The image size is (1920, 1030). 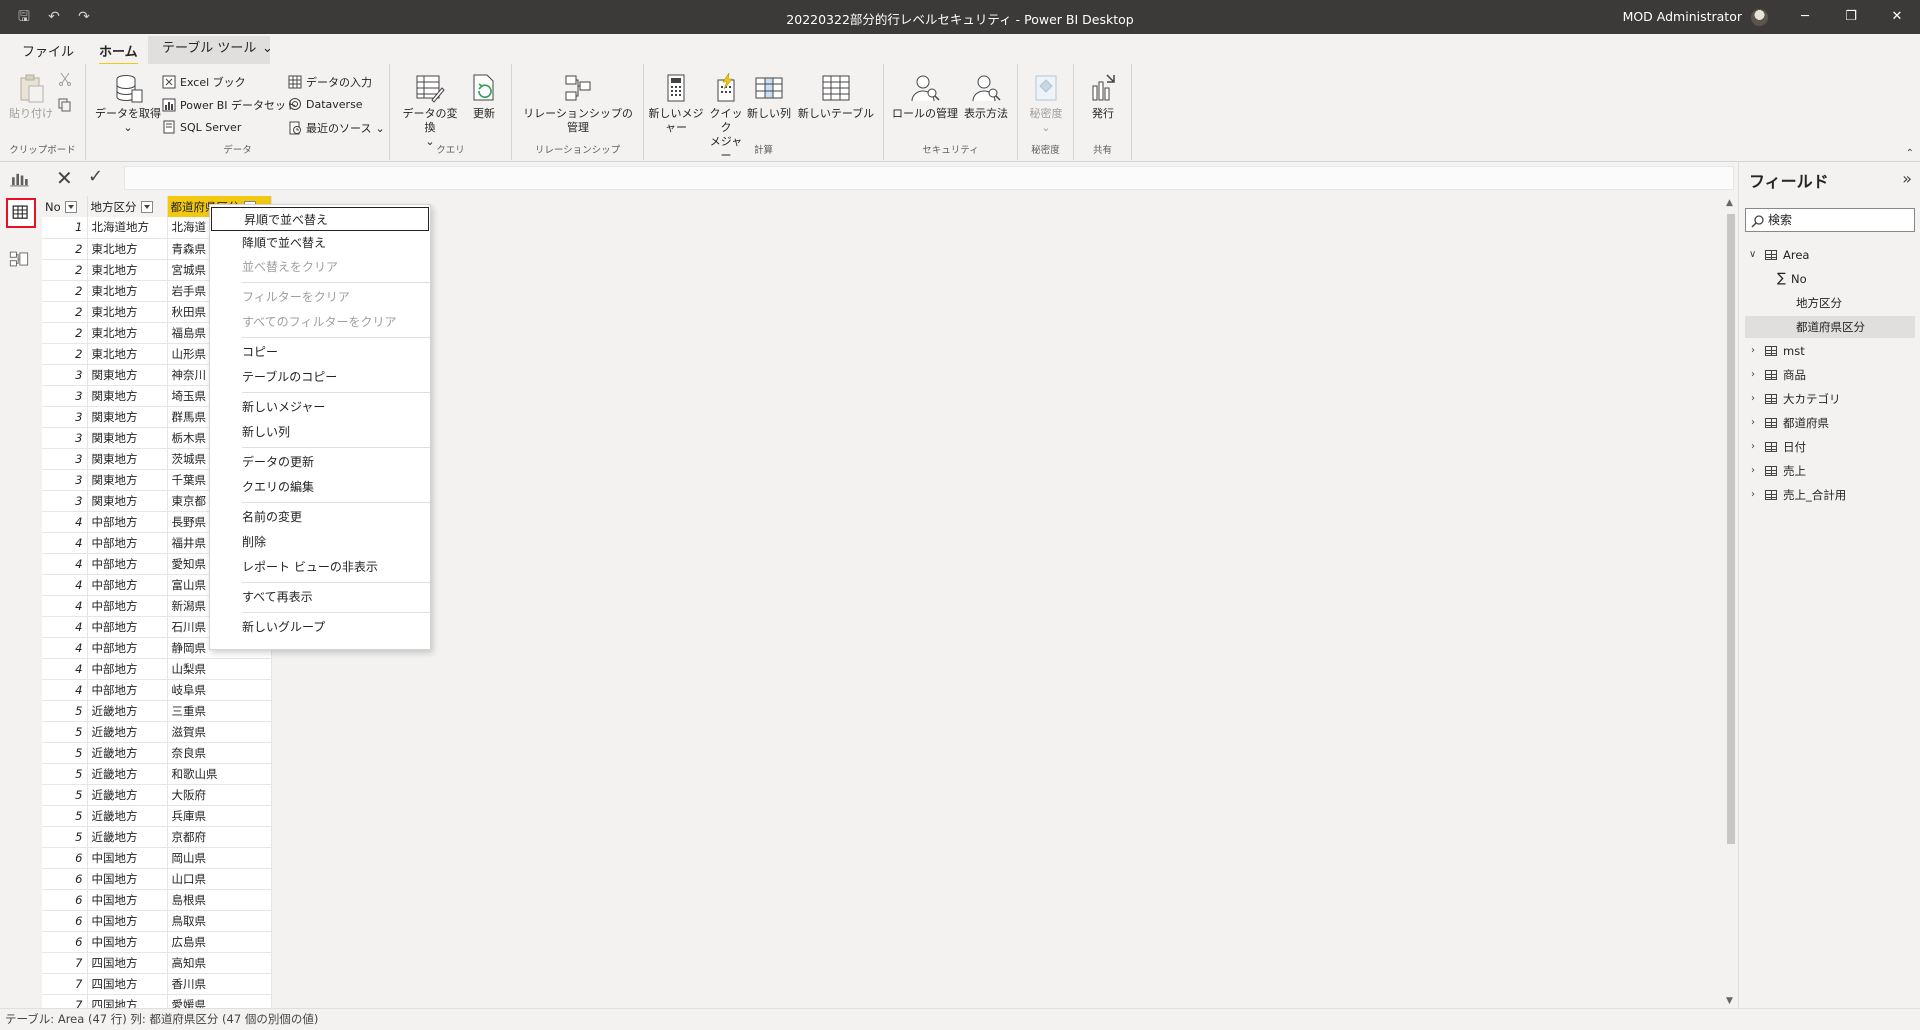 What do you see at coordinates (157, 795) in the screenshot?
I see `table-row: 5 近畿地方 大阪府` at bounding box center [157, 795].